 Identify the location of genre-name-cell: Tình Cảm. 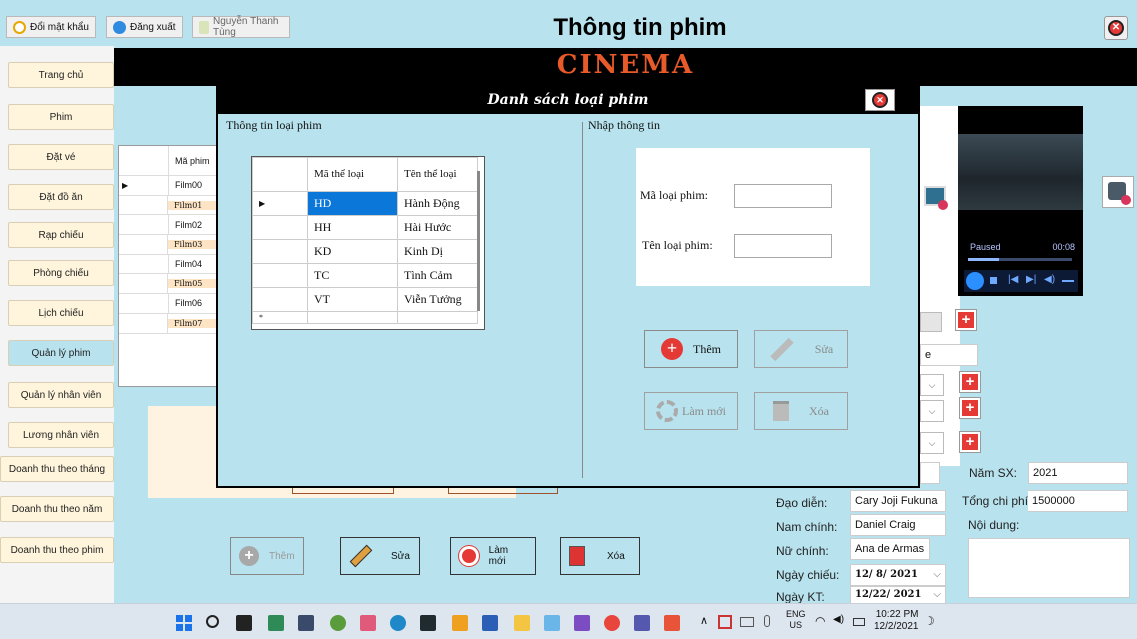
(437, 275).